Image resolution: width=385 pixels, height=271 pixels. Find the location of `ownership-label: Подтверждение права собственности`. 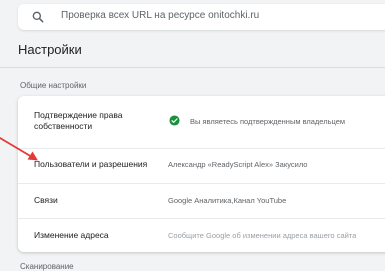

ownership-label: Подтверждение права собственности is located at coordinates (78, 120).